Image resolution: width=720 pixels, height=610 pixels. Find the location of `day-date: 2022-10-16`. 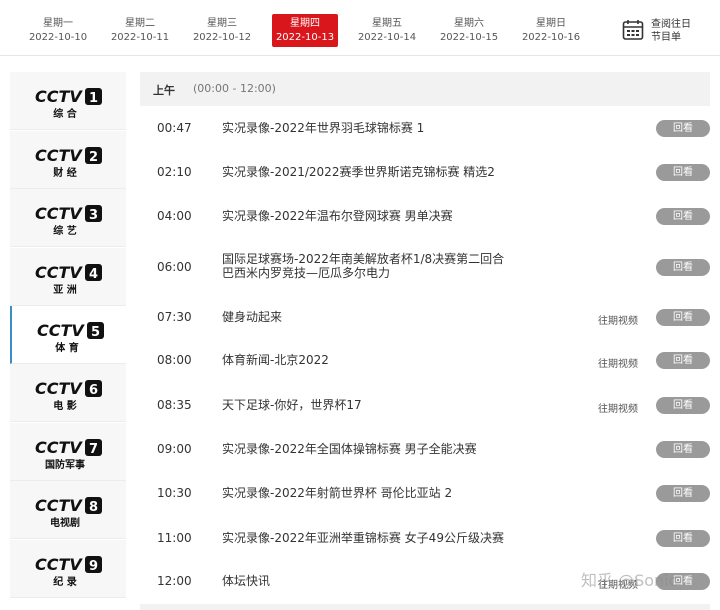

day-date: 2022-10-16 is located at coordinates (551, 37).